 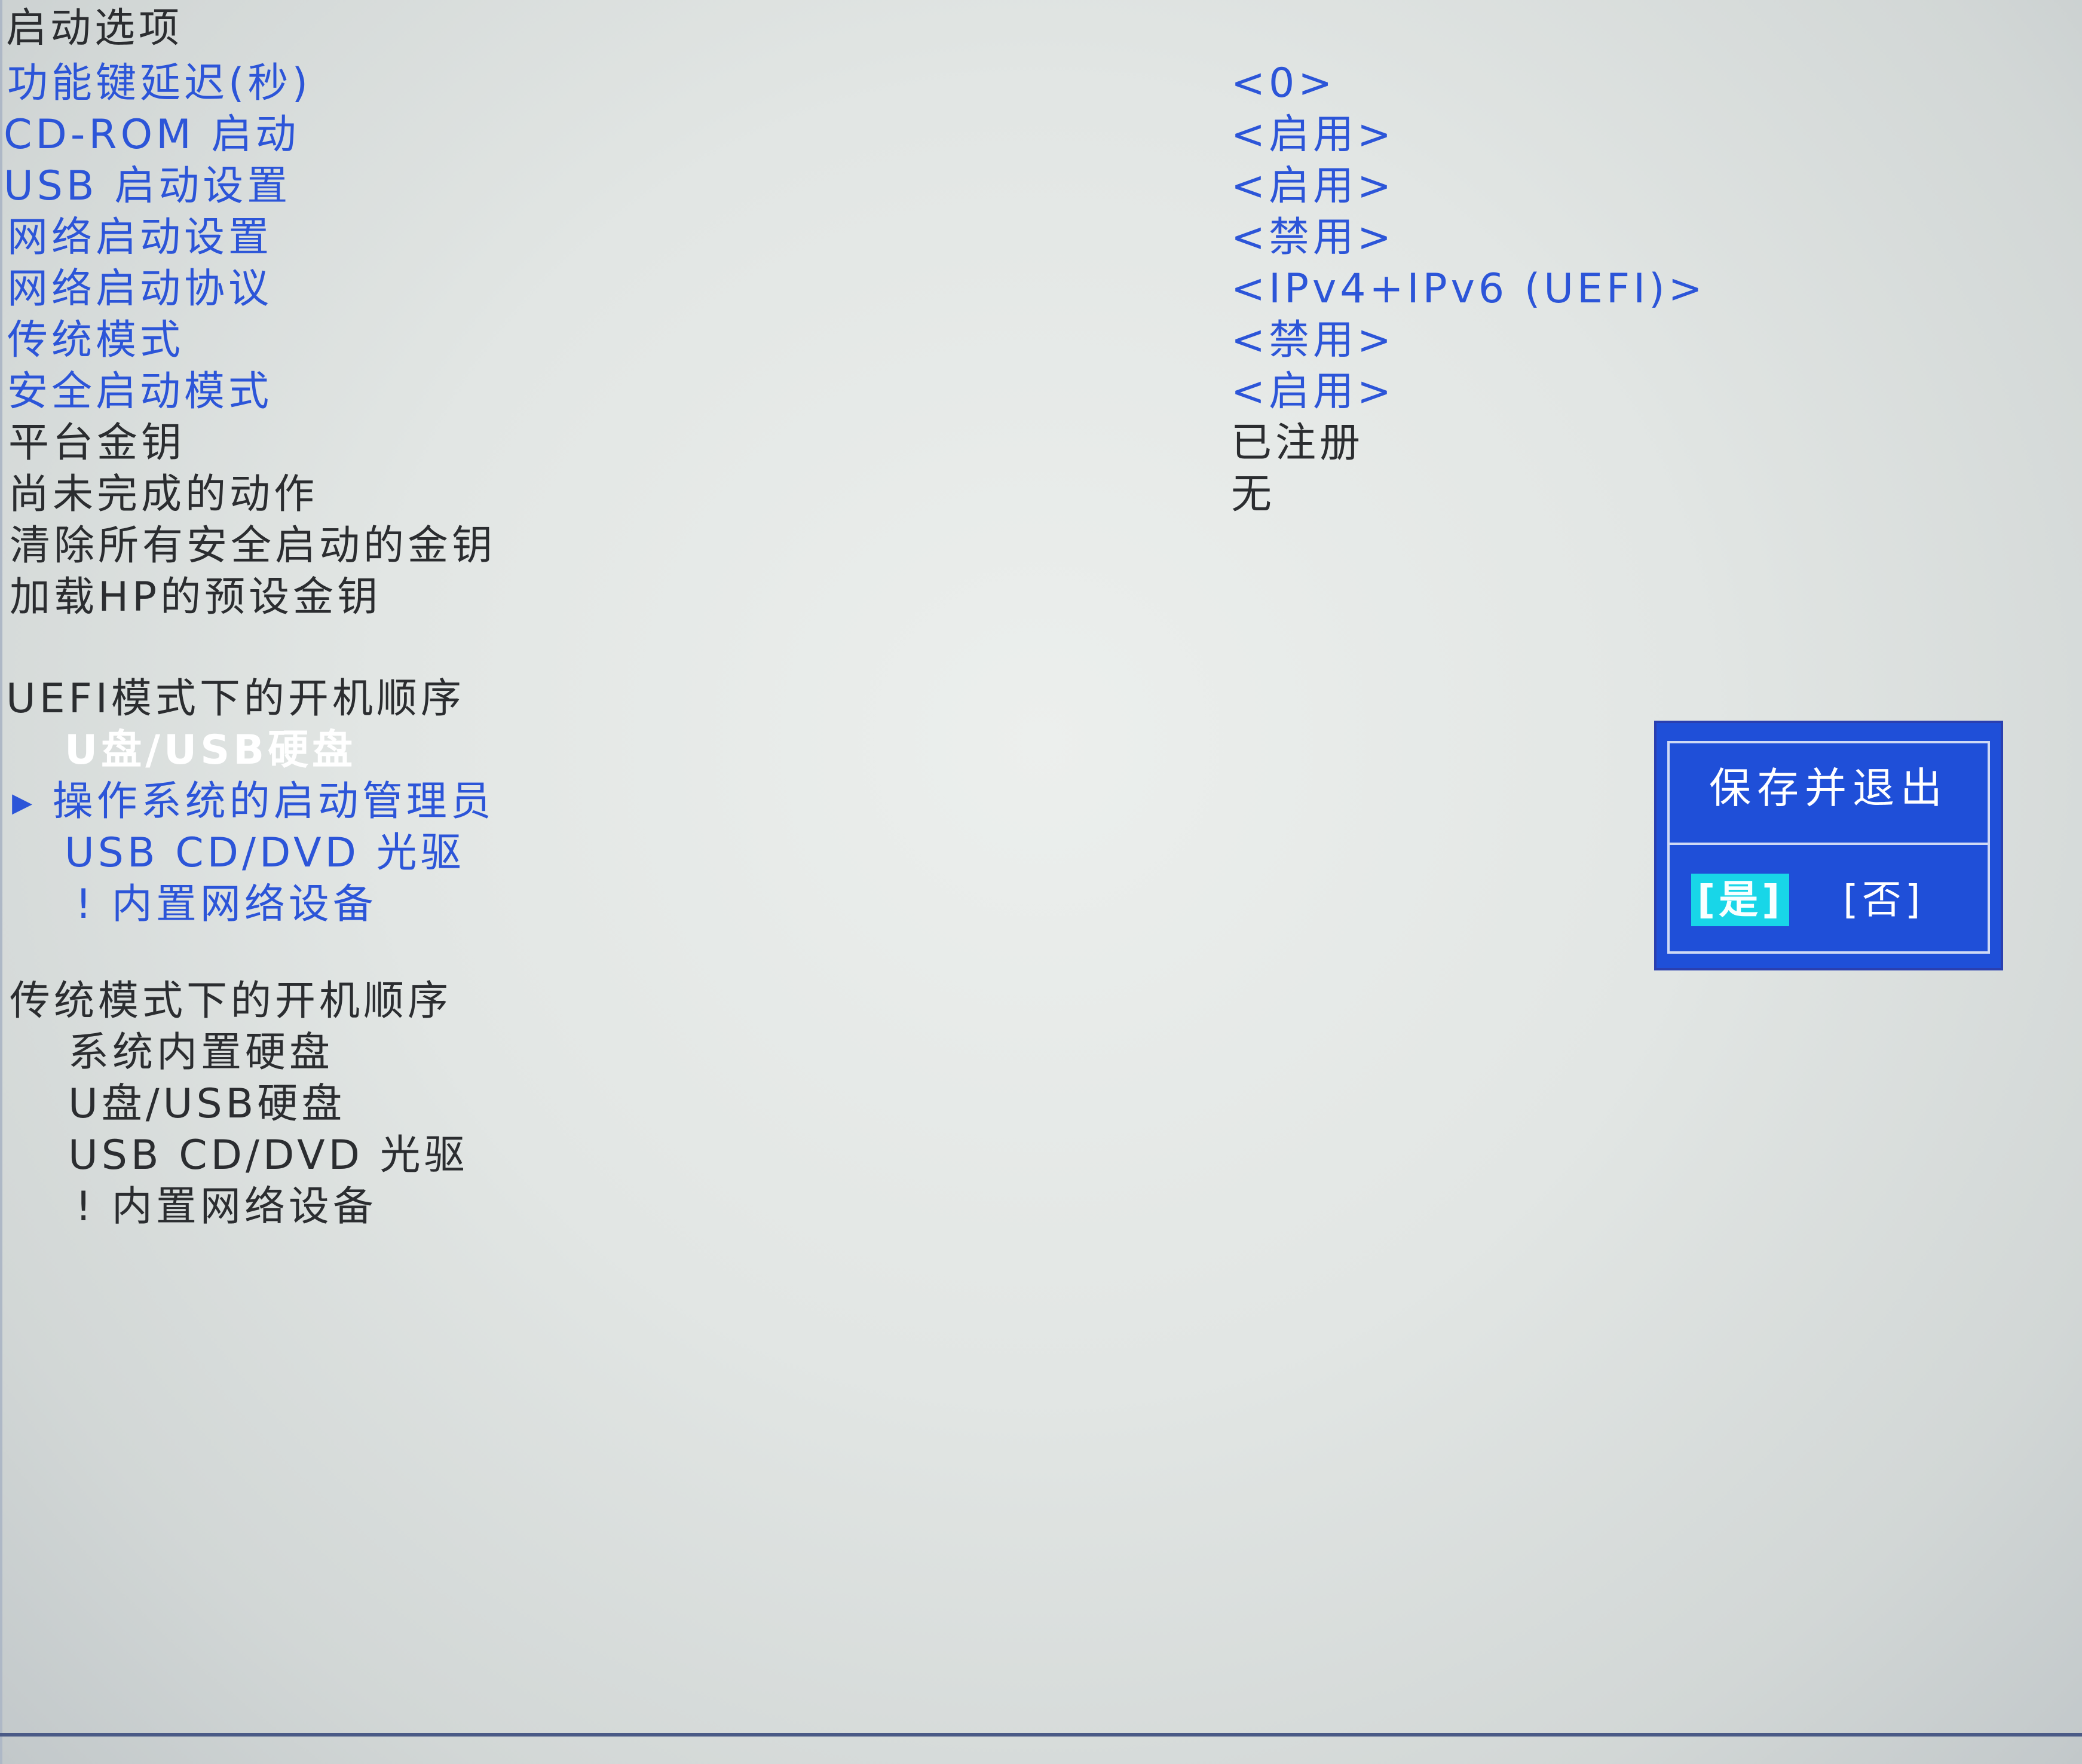 I want to click on no-button: [否], so click(x=1883, y=900).